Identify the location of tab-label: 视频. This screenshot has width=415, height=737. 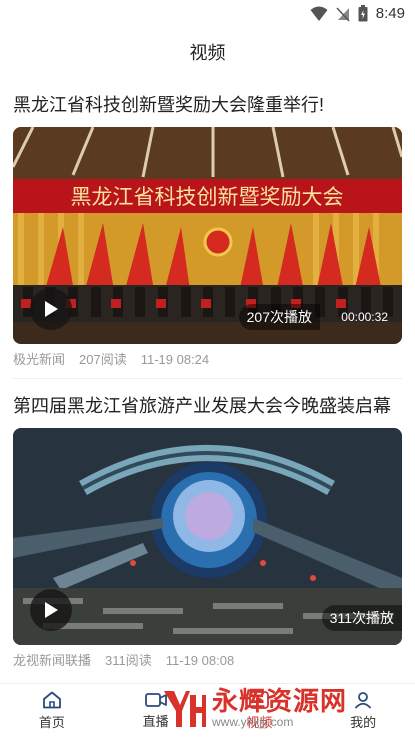
(259, 722).